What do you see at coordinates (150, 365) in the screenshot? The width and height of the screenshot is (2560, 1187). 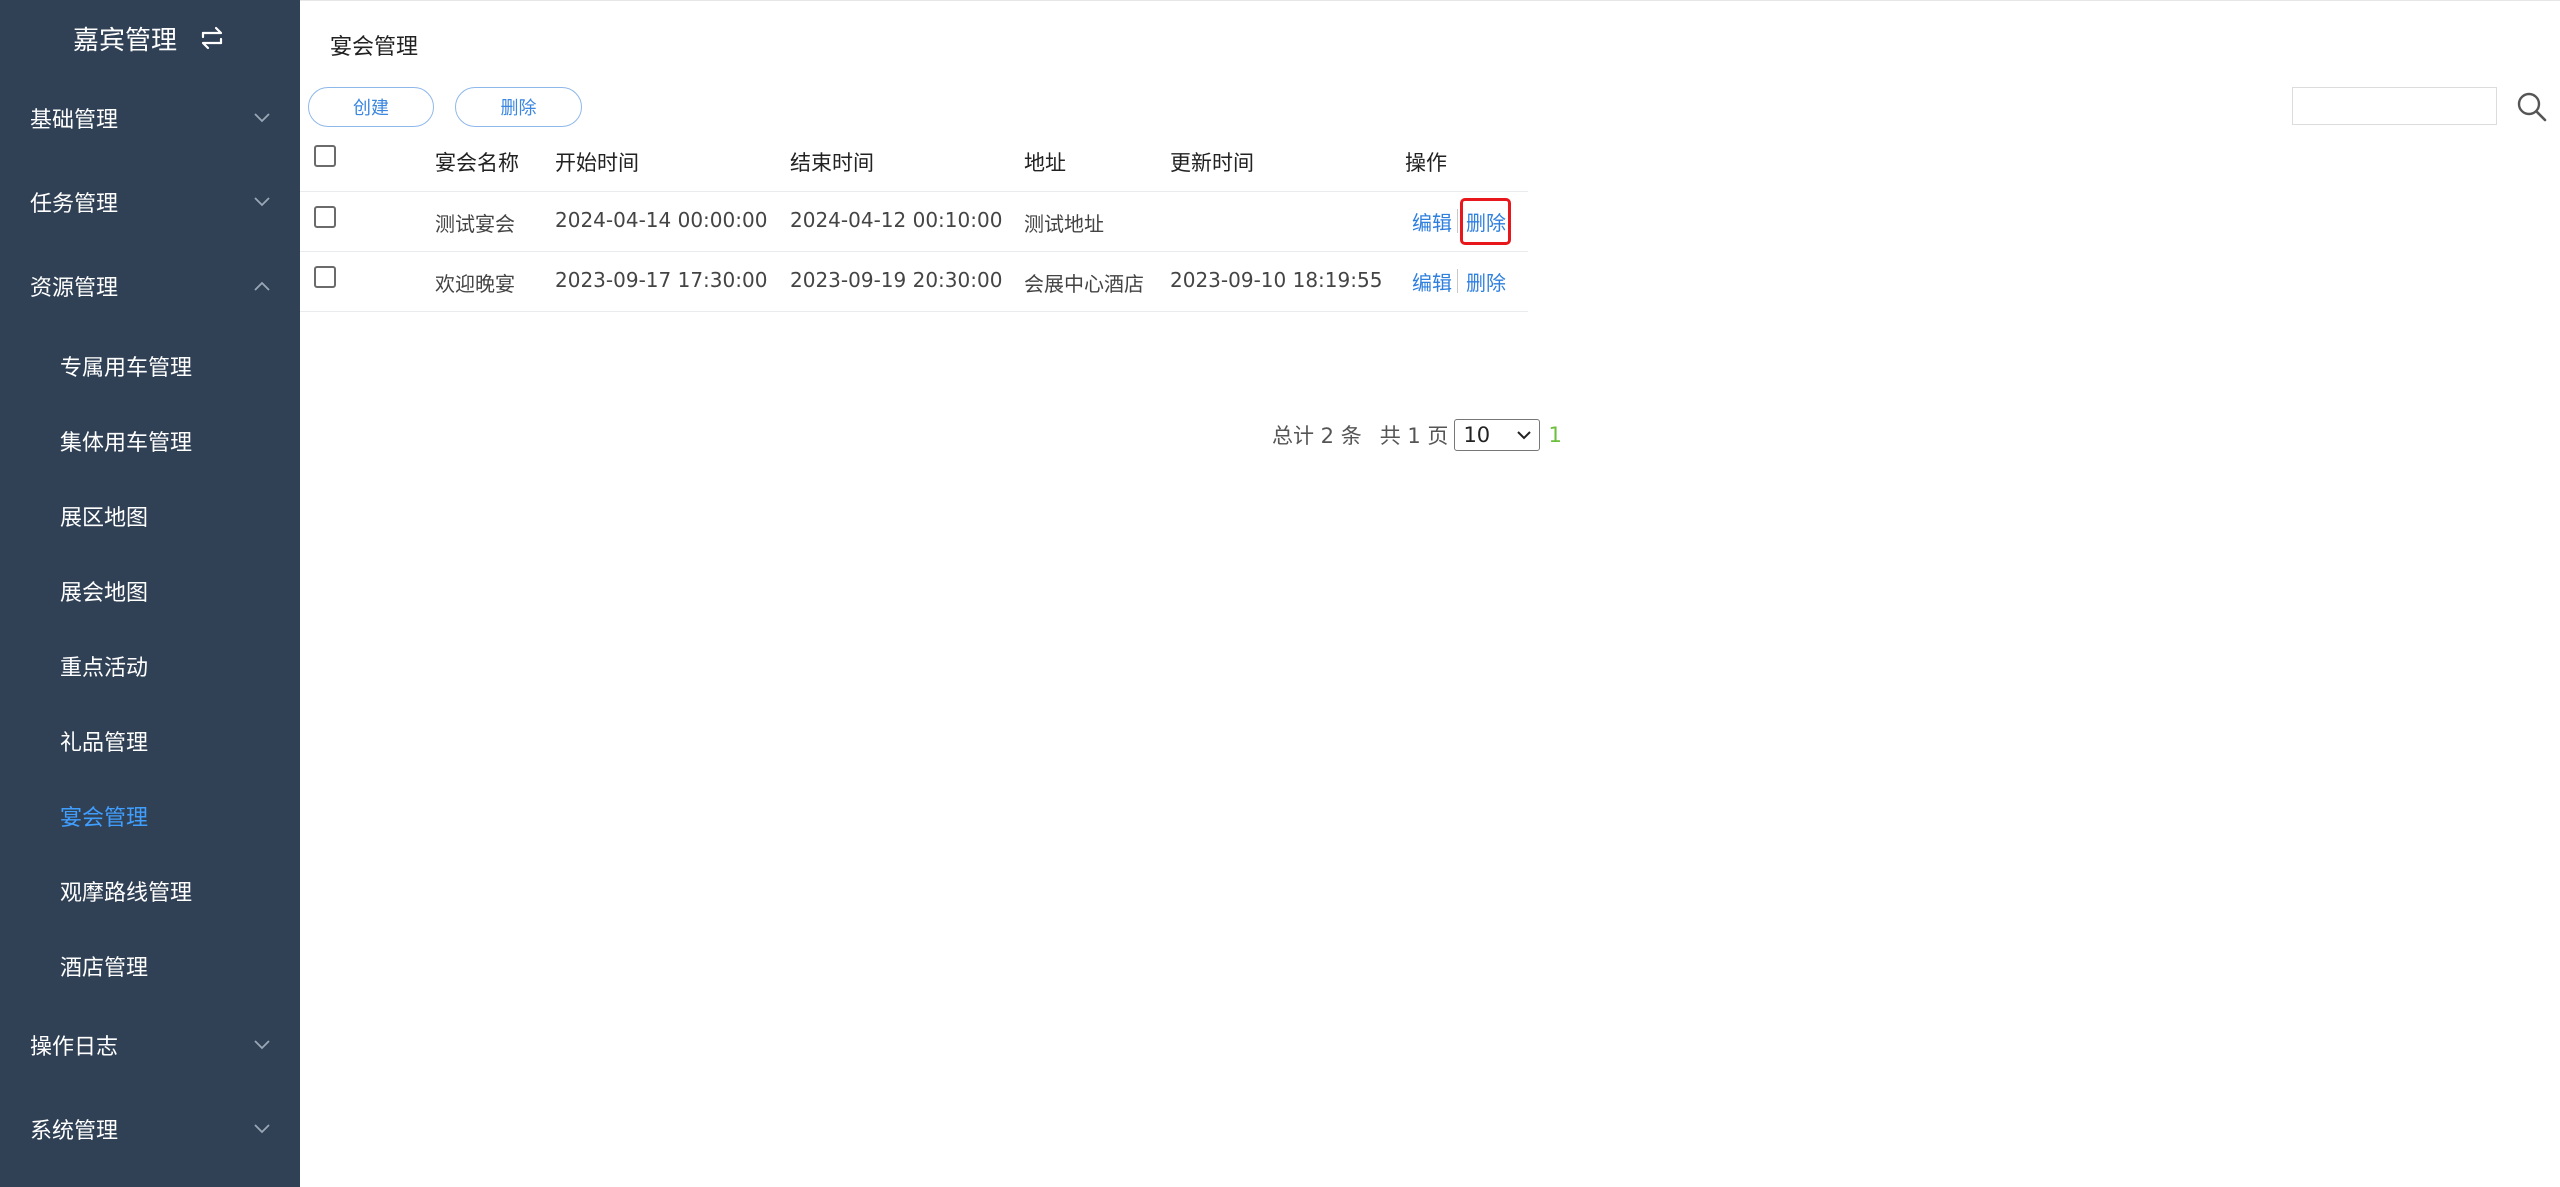 I see `sidebar-item-dedicated-car: 专属用车管理` at bounding box center [150, 365].